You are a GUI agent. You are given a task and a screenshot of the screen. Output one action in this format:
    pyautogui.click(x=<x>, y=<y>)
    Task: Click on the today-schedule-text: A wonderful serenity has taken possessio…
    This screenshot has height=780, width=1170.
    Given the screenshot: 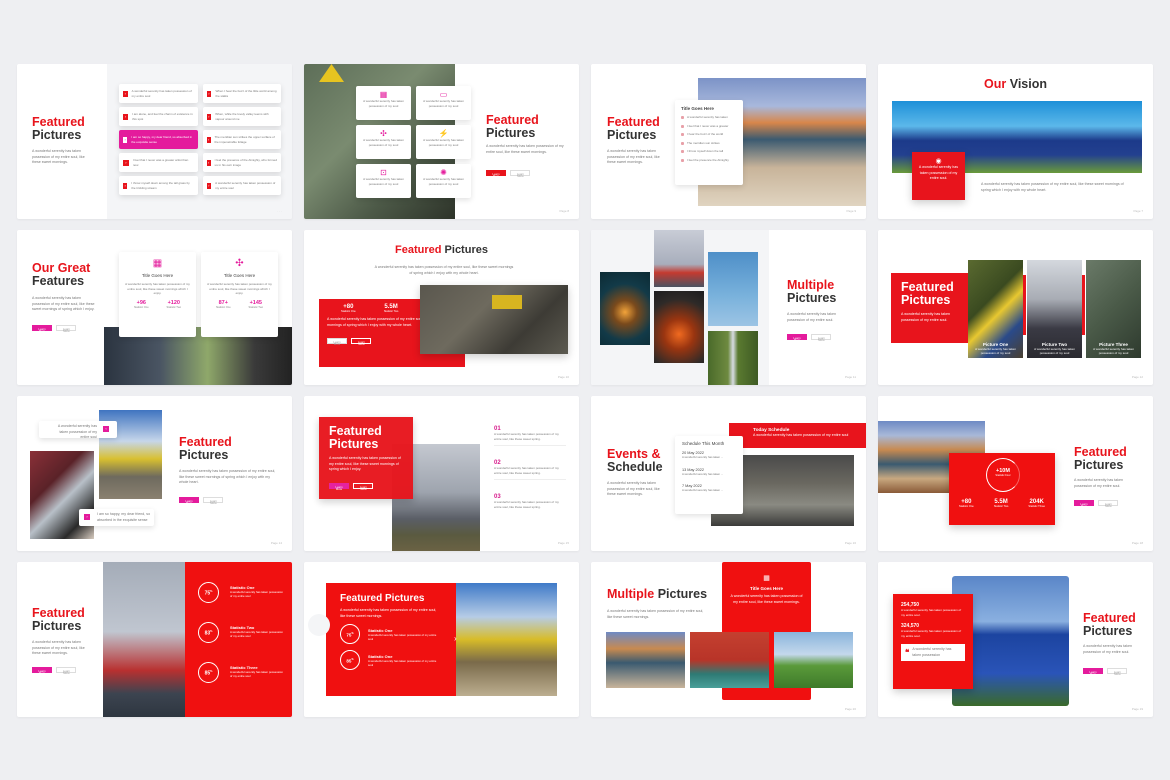 What is the action you would take?
    pyautogui.click(x=801, y=435)
    